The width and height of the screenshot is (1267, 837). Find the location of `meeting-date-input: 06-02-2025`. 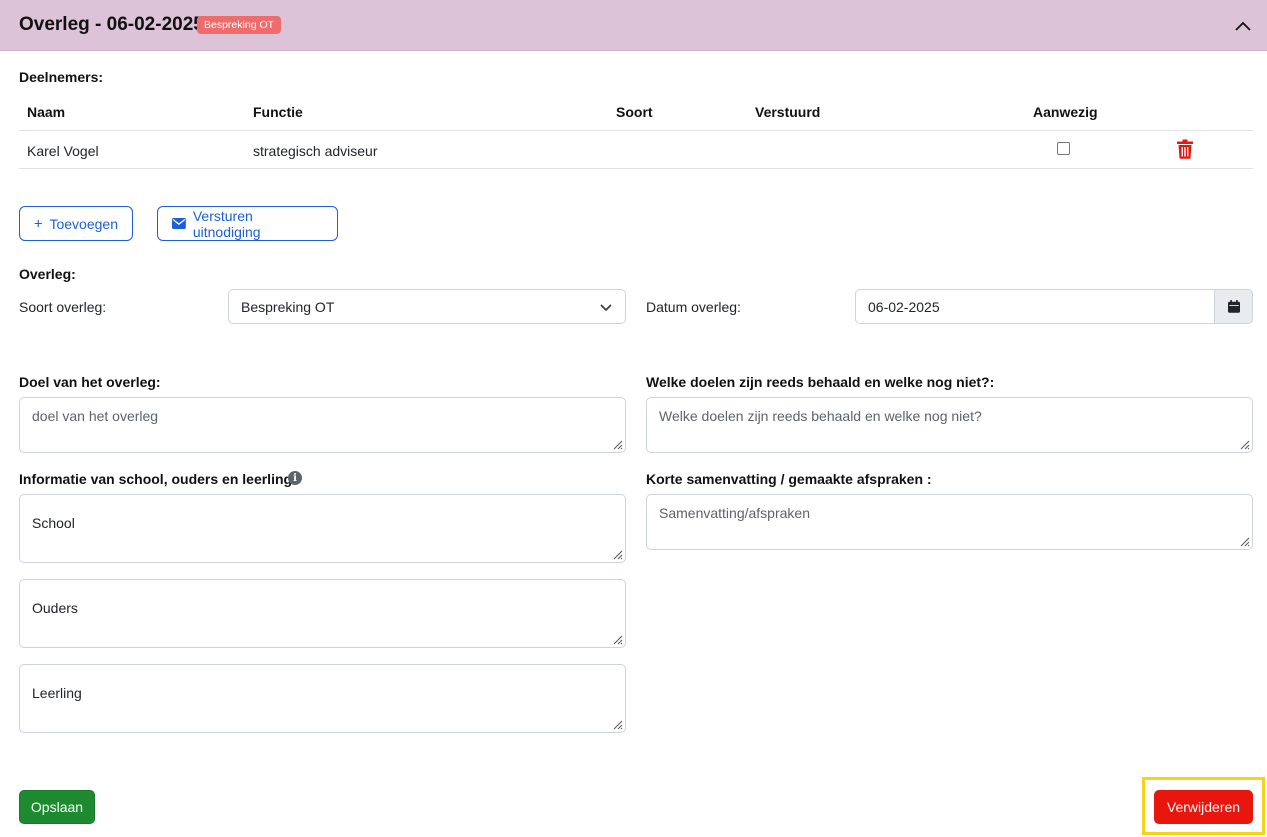

meeting-date-input: 06-02-2025 is located at coordinates (1035, 306).